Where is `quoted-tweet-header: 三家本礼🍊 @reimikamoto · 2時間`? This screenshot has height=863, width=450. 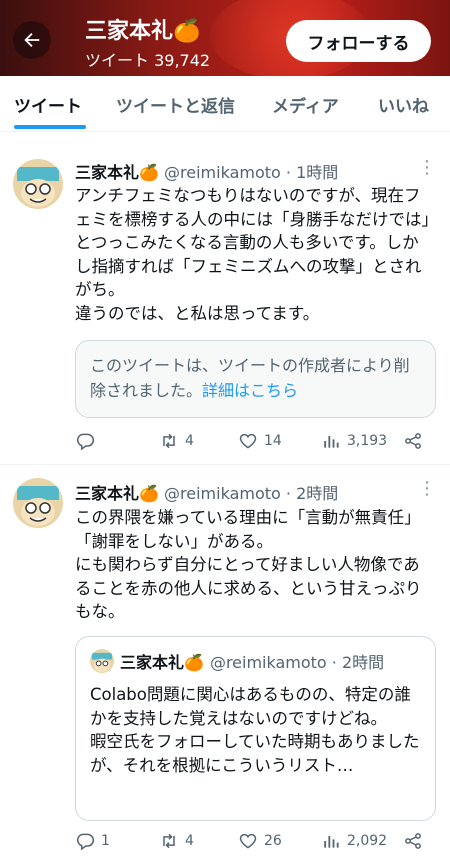
quoted-tweet-header: 三家本礼🍊 @reimikamoto · 2時間 is located at coordinates (237, 661).